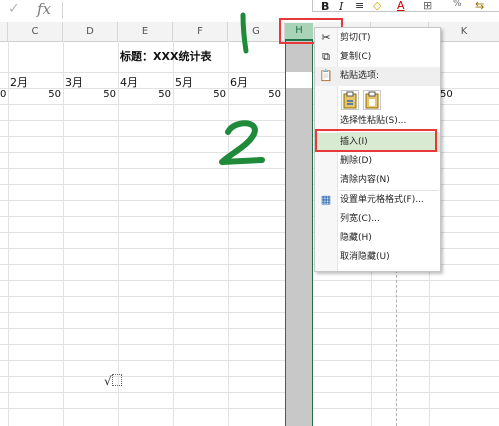 This screenshot has width=499, height=426. I want to click on align-button: ≡, so click(359, 6).